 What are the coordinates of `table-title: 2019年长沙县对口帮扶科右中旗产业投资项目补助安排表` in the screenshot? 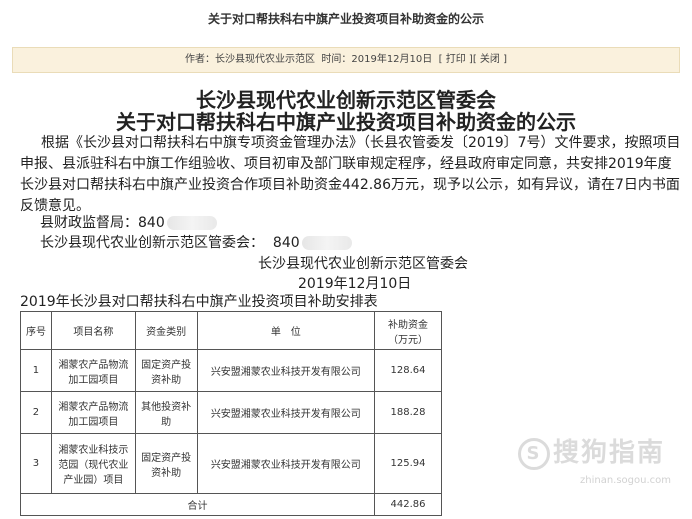 It's located at (199, 302).